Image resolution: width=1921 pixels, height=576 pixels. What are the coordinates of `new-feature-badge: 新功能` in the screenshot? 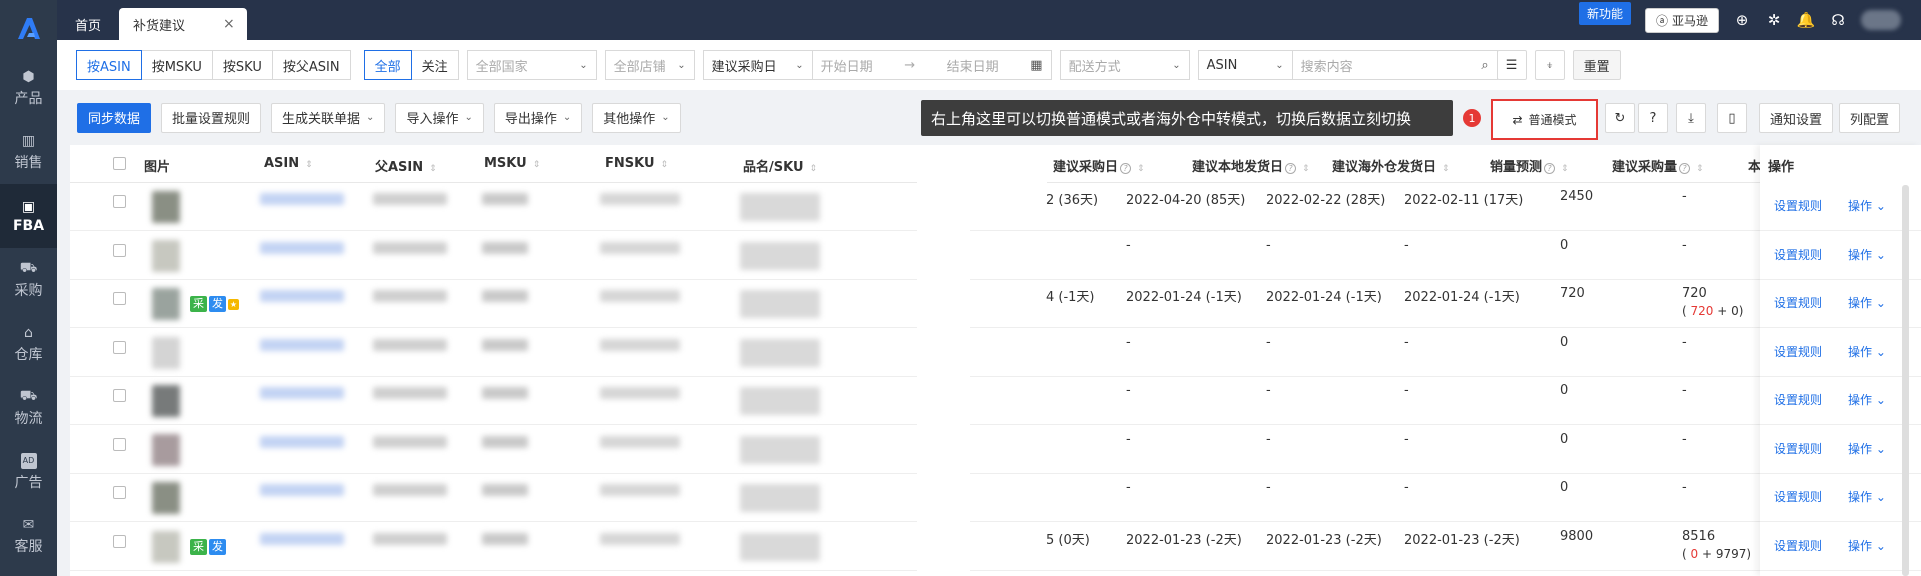 It's located at (1604, 13).